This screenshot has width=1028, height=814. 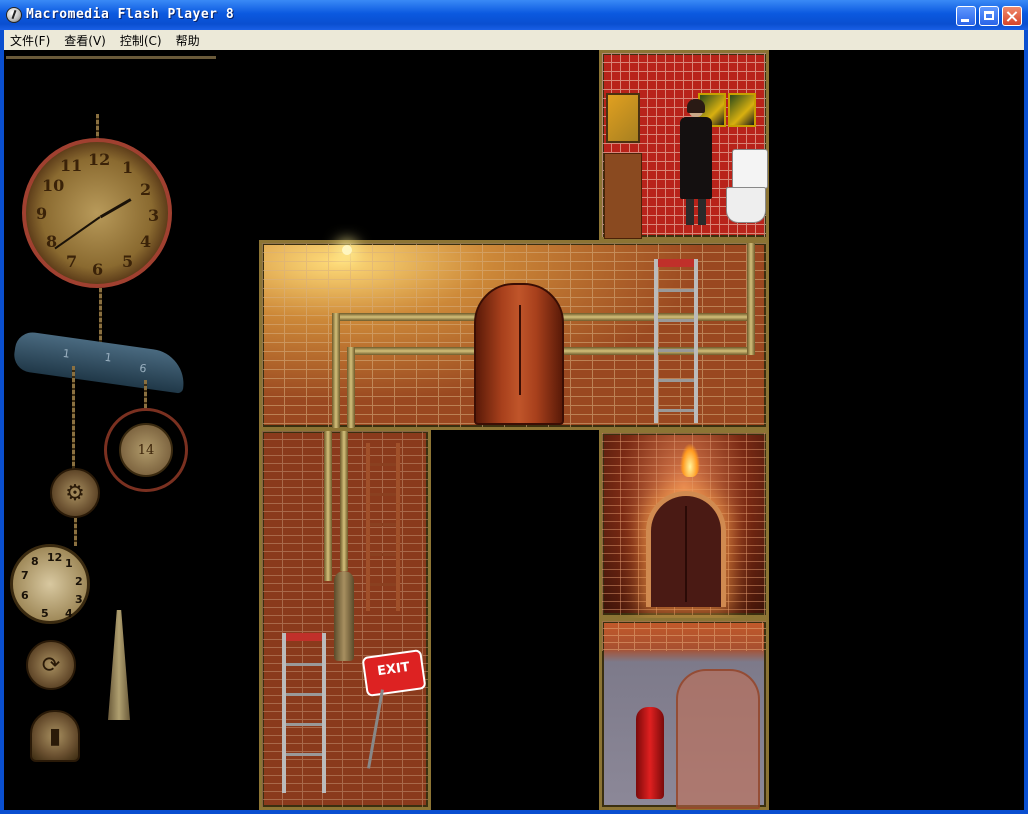 I want to click on player-character, so click(x=696, y=162).